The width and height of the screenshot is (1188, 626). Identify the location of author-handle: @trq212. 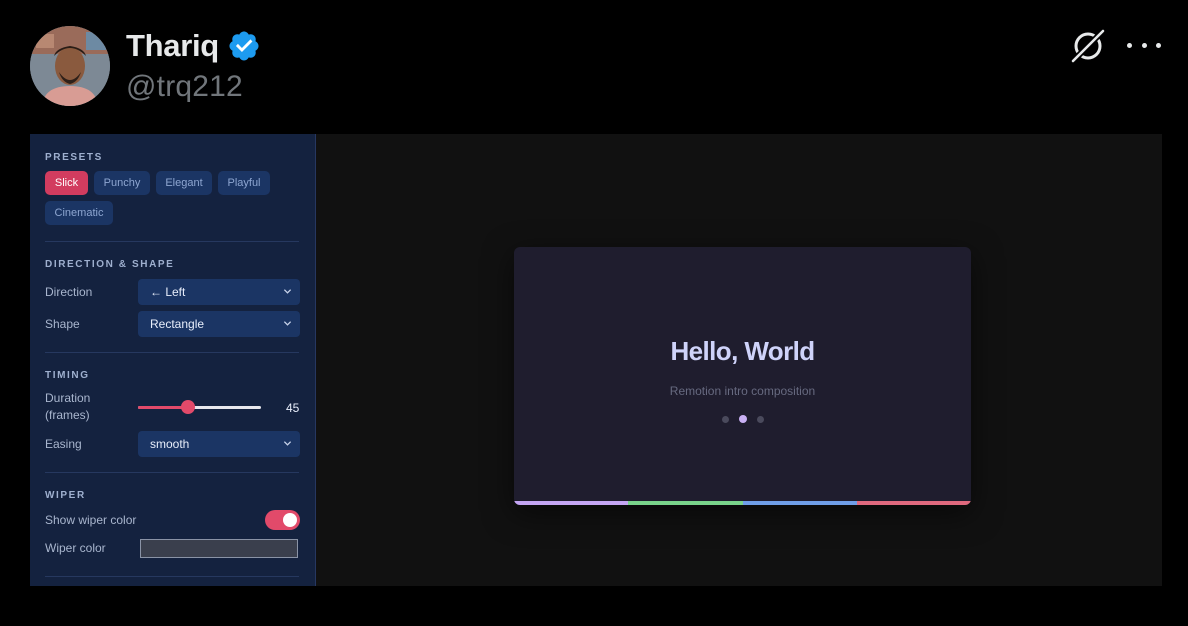
(184, 87).